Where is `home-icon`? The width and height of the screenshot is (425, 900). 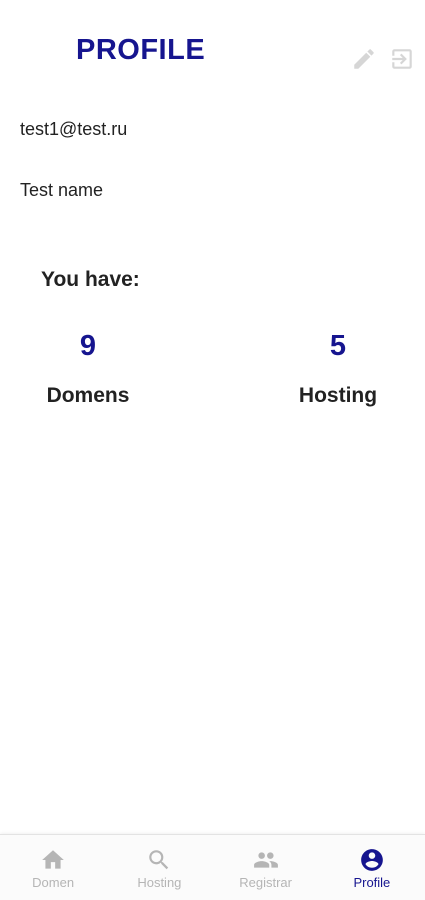
home-icon is located at coordinates (53, 859).